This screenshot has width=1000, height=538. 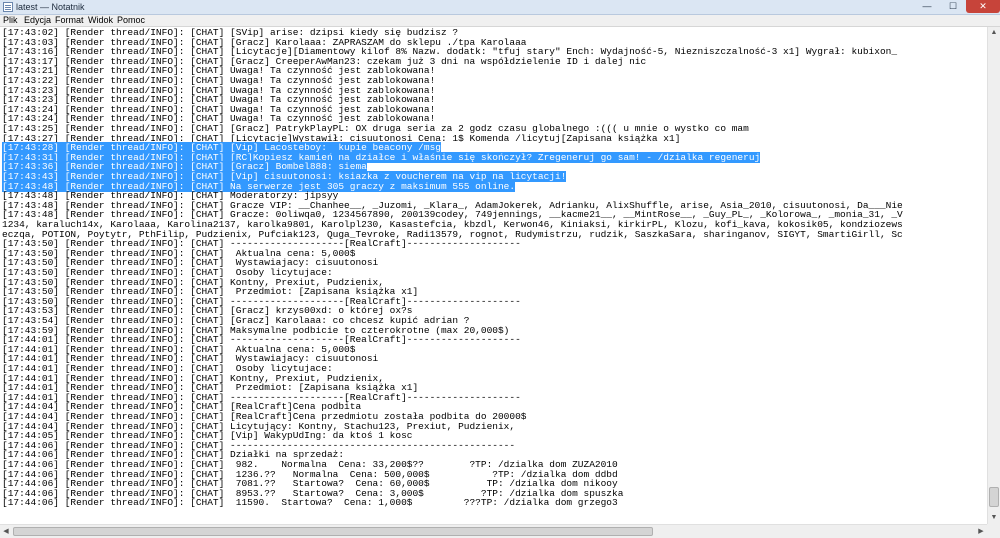 I want to click on menu-file: Plik, so click(x=10, y=20).